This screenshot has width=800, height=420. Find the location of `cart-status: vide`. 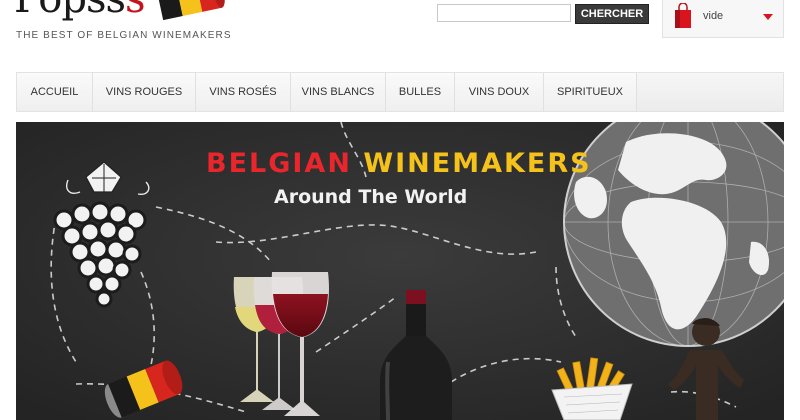

cart-status: vide is located at coordinates (713, 16).